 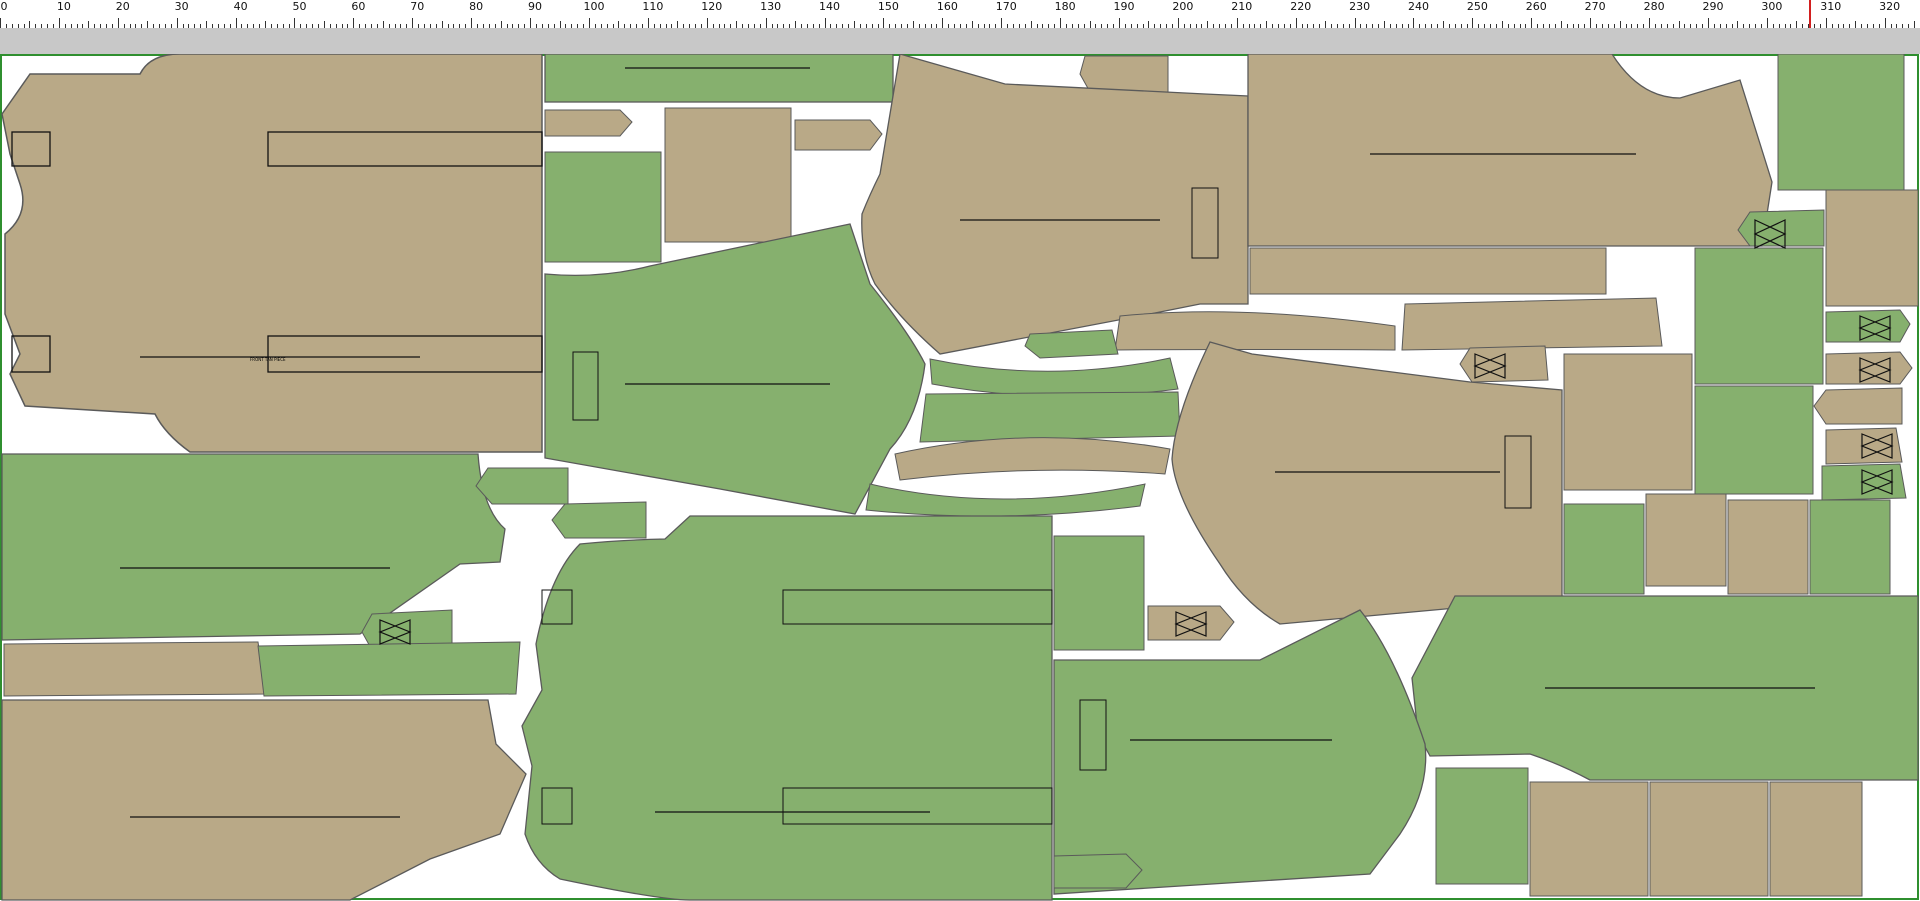 What do you see at coordinates (594, 6) in the screenshot?
I see `ruler-label: 100` at bounding box center [594, 6].